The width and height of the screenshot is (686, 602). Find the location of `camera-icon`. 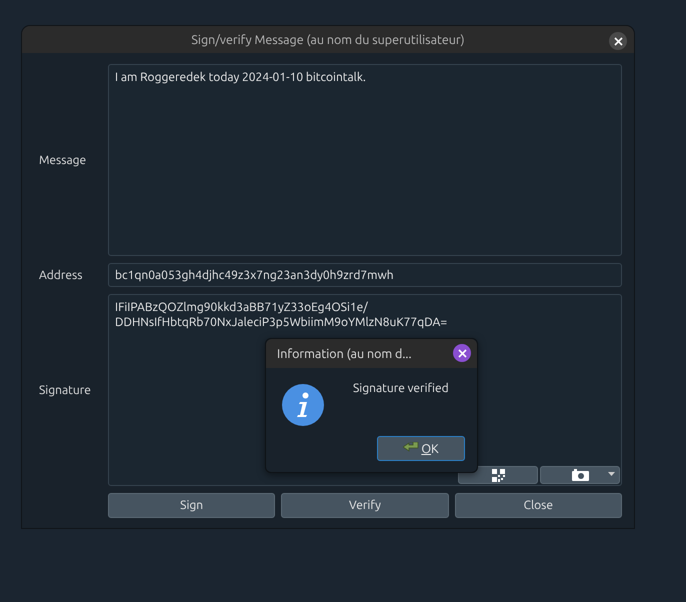

camera-icon is located at coordinates (580, 475).